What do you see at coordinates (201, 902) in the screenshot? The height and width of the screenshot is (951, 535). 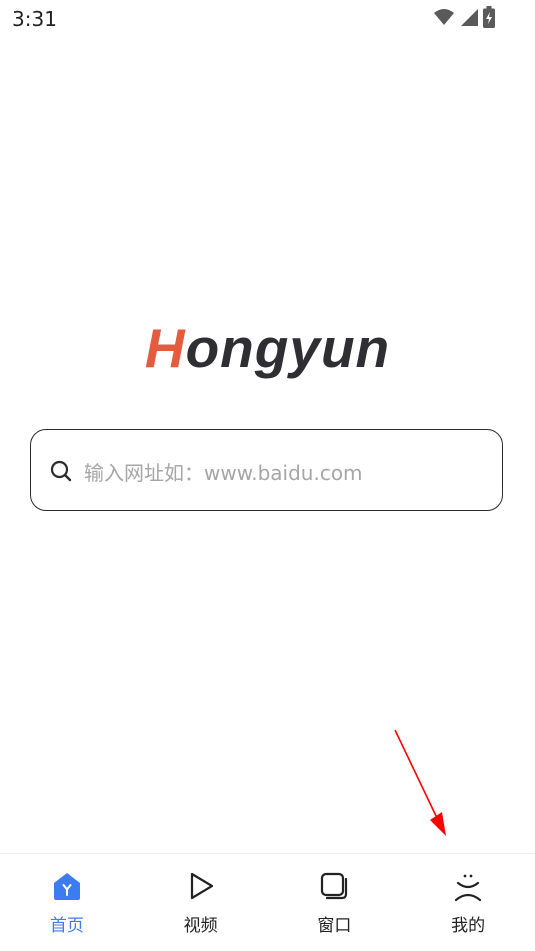 I see `nav-item-video: 视频` at bounding box center [201, 902].